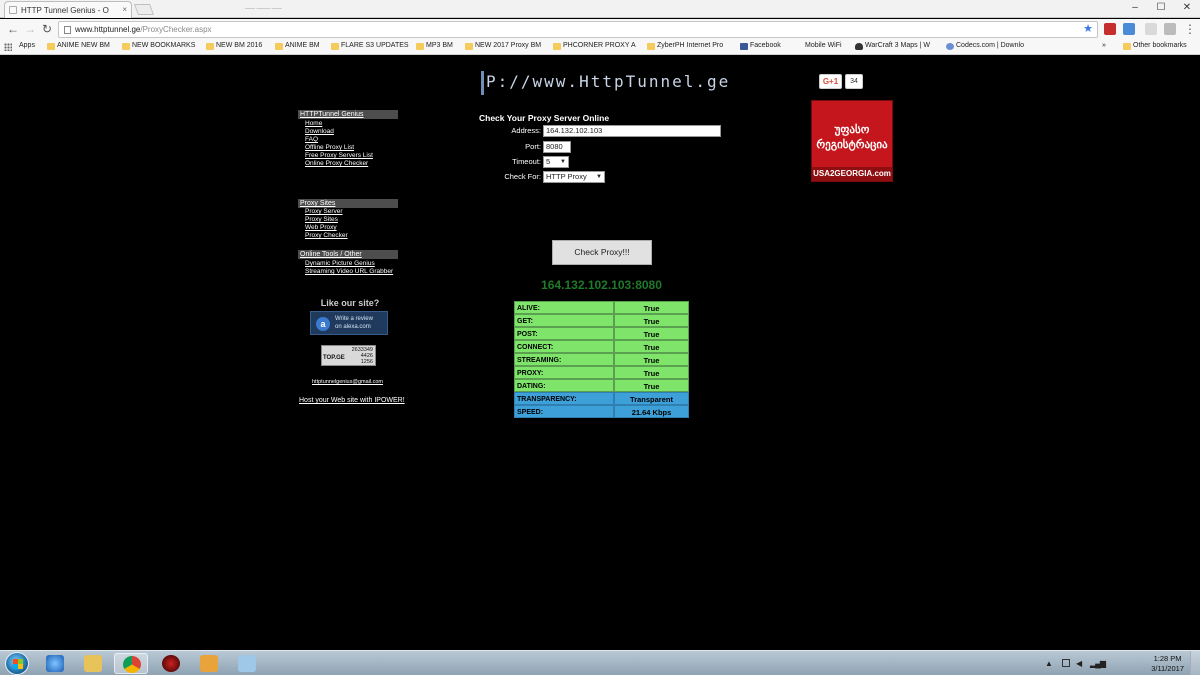  I want to click on bookmark-codecs: Codecs.com | Downlo, so click(985, 46).